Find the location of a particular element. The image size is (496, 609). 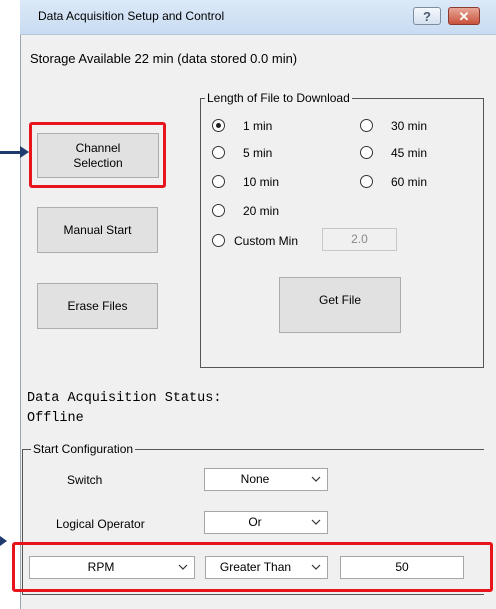

close-button: ✕ is located at coordinates (464, 16).